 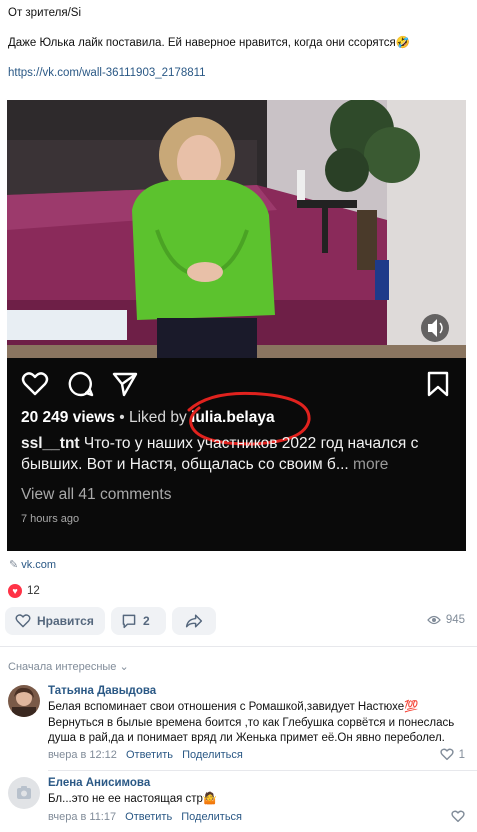 What do you see at coordinates (125, 384) in the screenshot?
I see `share-icon` at bounding box center [125, 384].